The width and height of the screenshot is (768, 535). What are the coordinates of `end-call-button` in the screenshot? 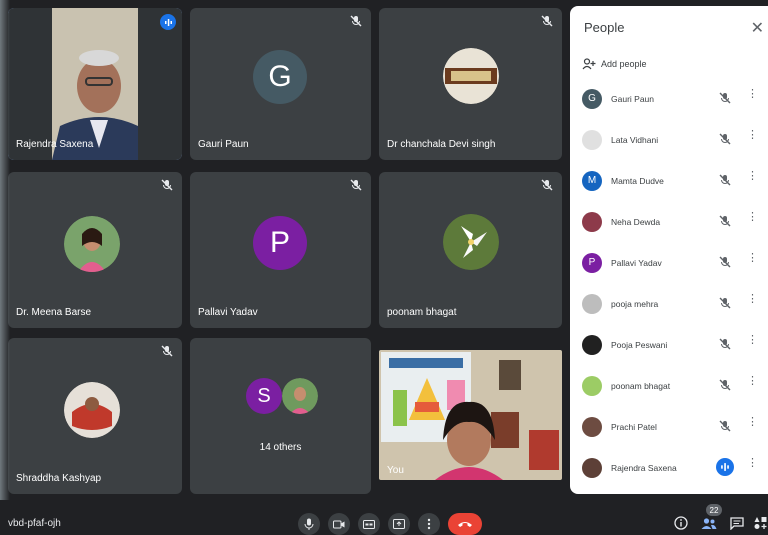 It's located at (465, 524).